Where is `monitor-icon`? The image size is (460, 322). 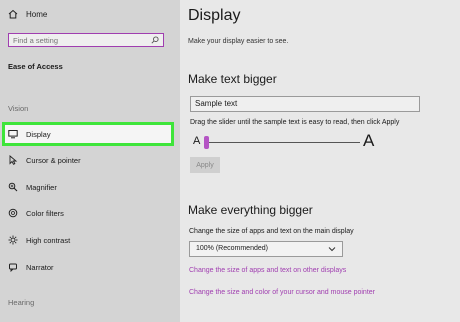
monitor-icon is located at coordinates (13, 134).